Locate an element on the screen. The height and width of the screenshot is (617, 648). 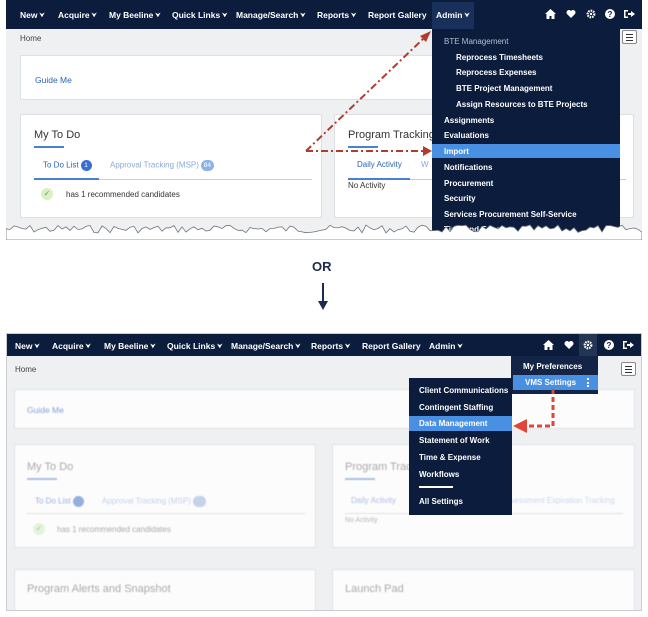
tab-divider is located at coordinates (166, 513).